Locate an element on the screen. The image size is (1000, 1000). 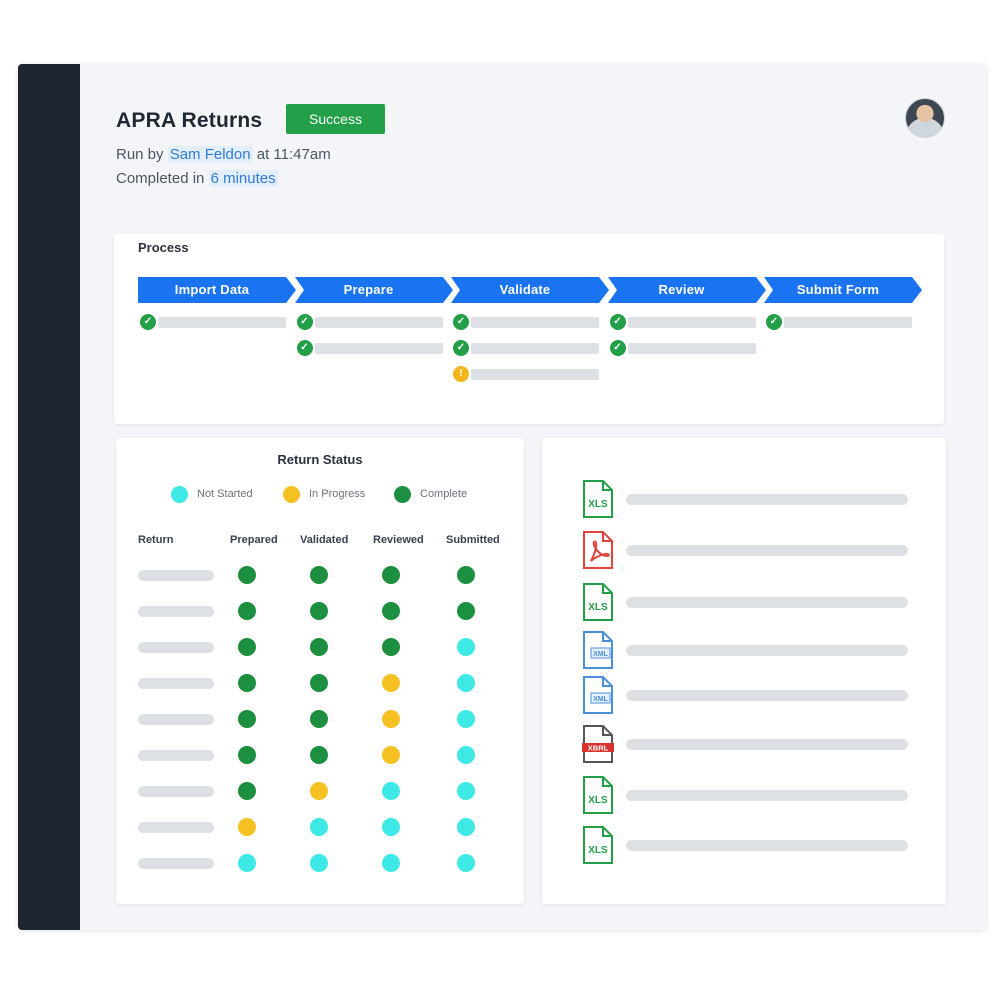
duration-link: 6 minutes is located at coordinates (243, 178).